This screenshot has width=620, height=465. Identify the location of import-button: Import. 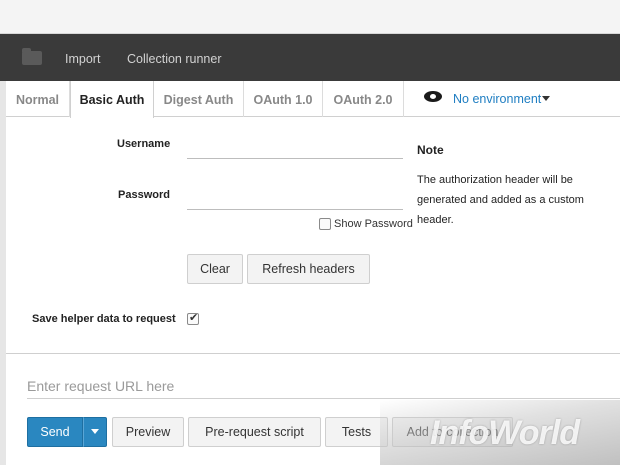
(82, 59).